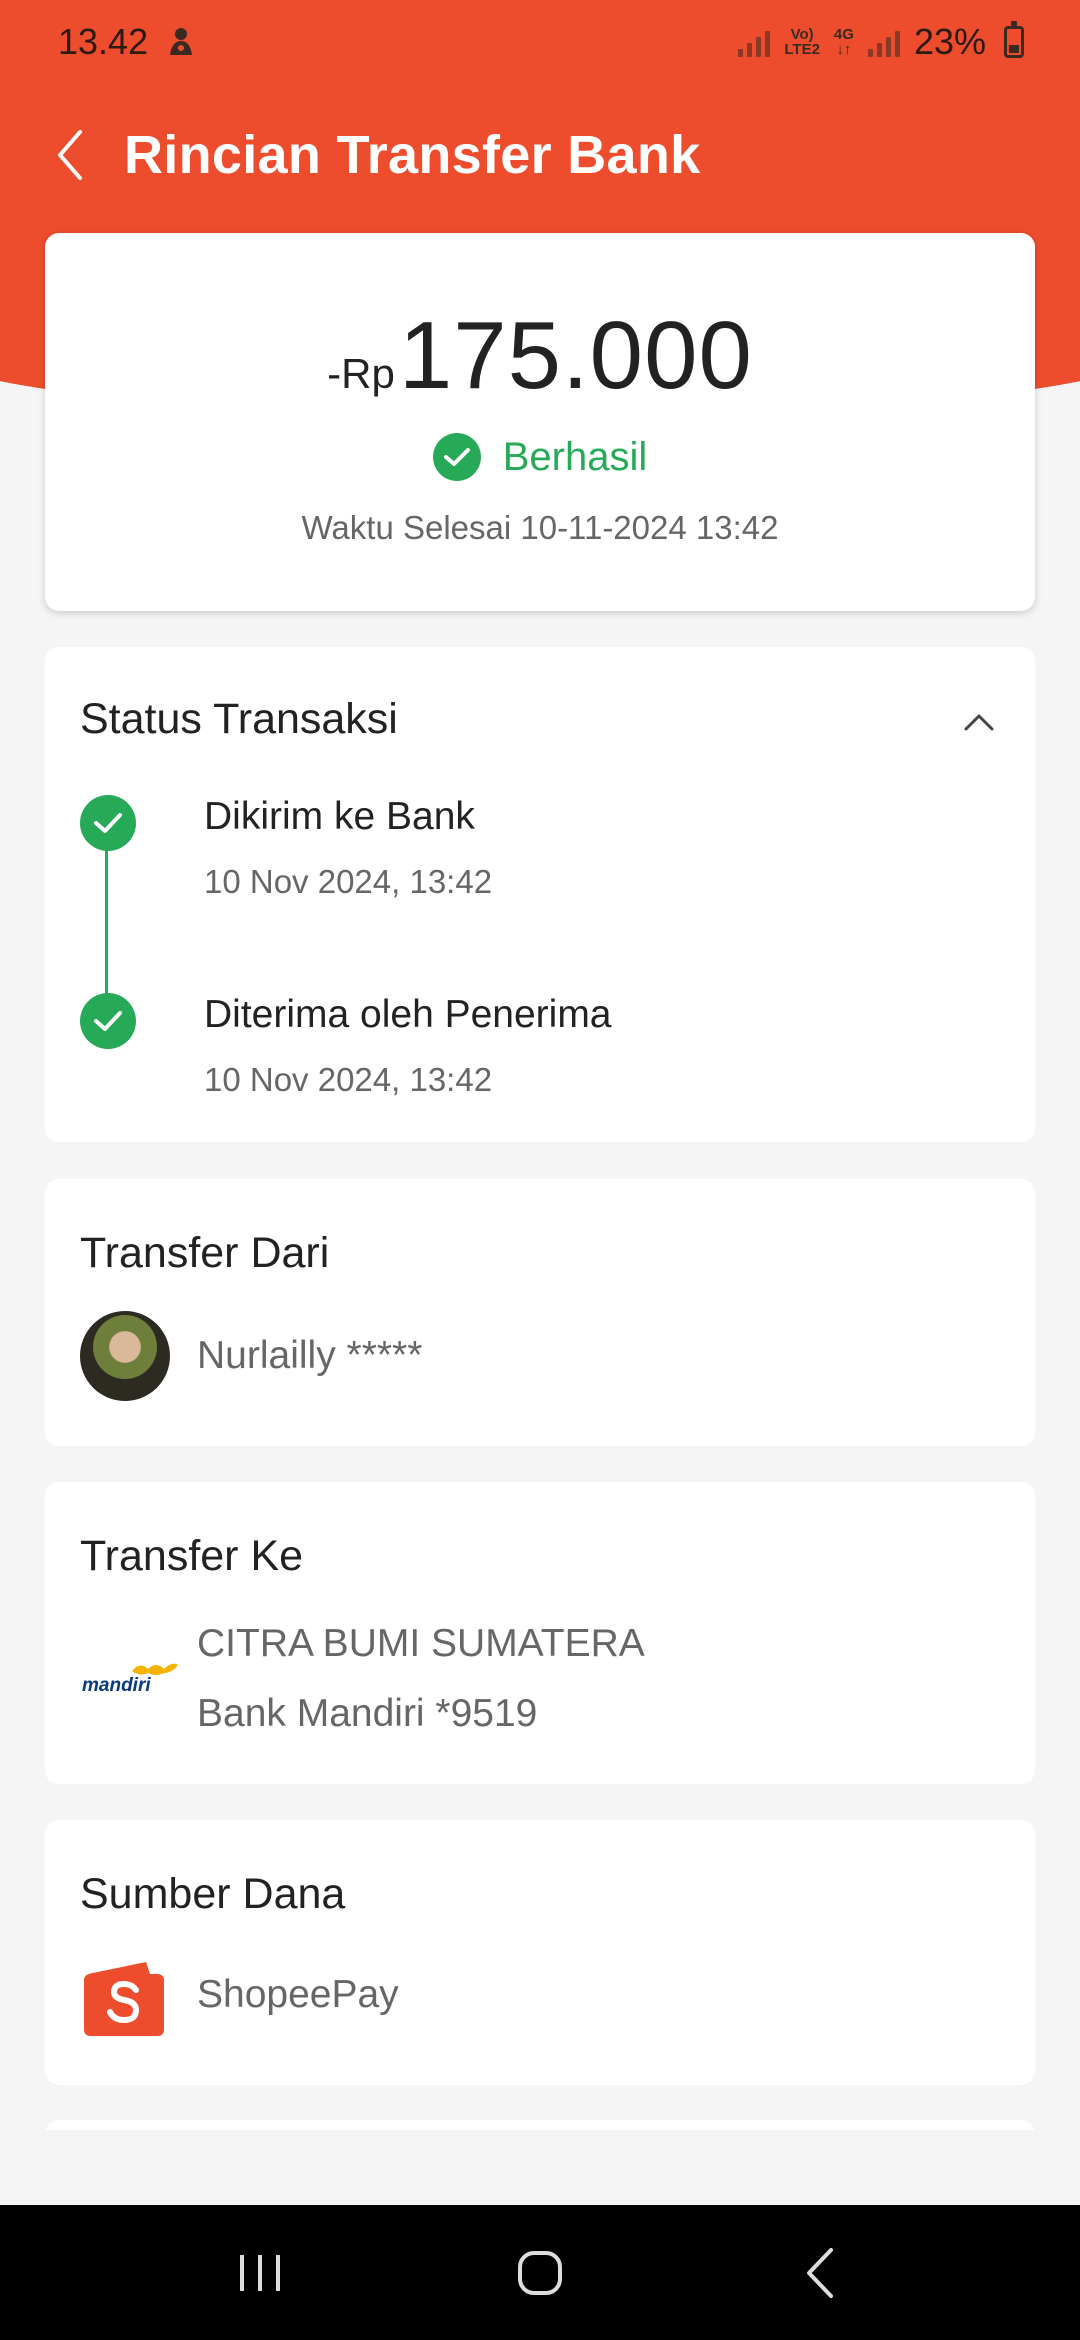 The width and height of the screenshot is (1080, 2340). Describe the element at coordinates (116, 1685) in the screenshot. I see `bank-logo-text: mandiri` at that location.